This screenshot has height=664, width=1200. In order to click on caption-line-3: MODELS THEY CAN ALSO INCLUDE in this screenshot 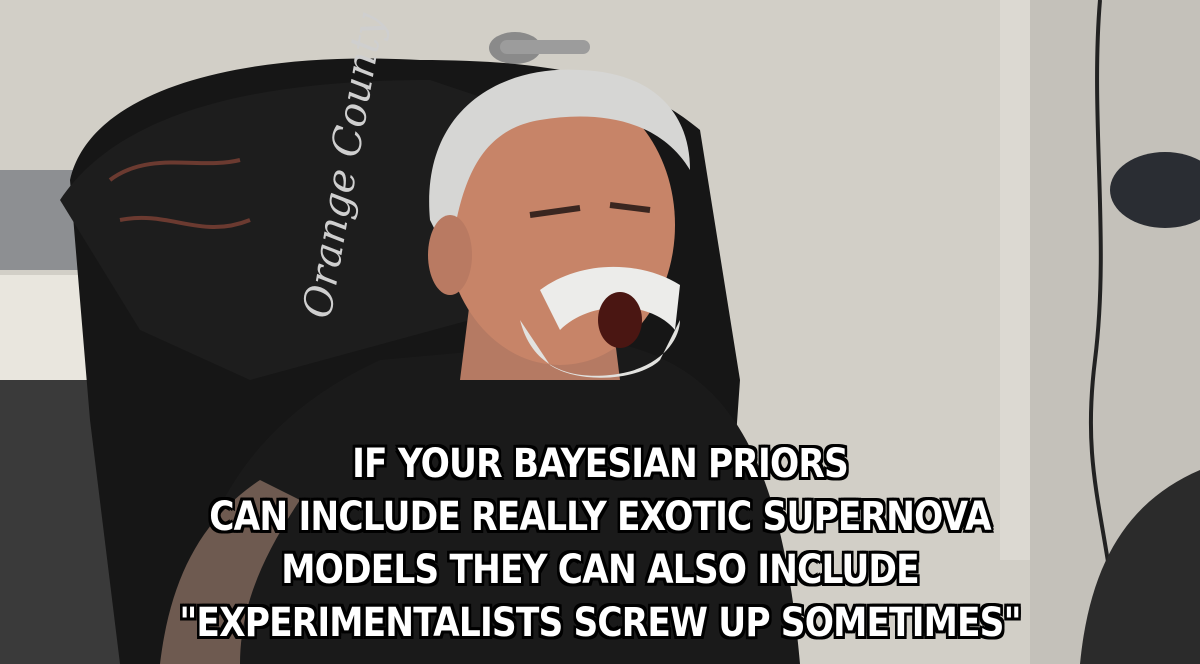, I will do `click(600, 570)`.